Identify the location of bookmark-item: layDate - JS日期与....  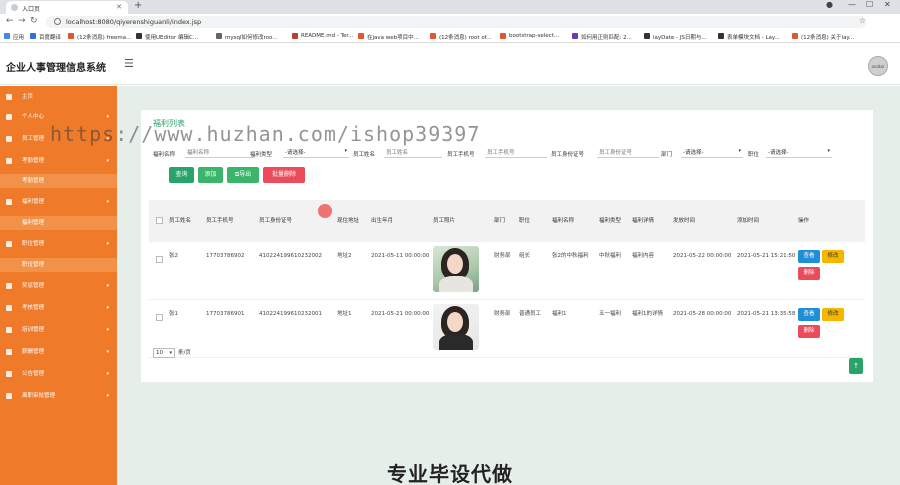
(675, 37).